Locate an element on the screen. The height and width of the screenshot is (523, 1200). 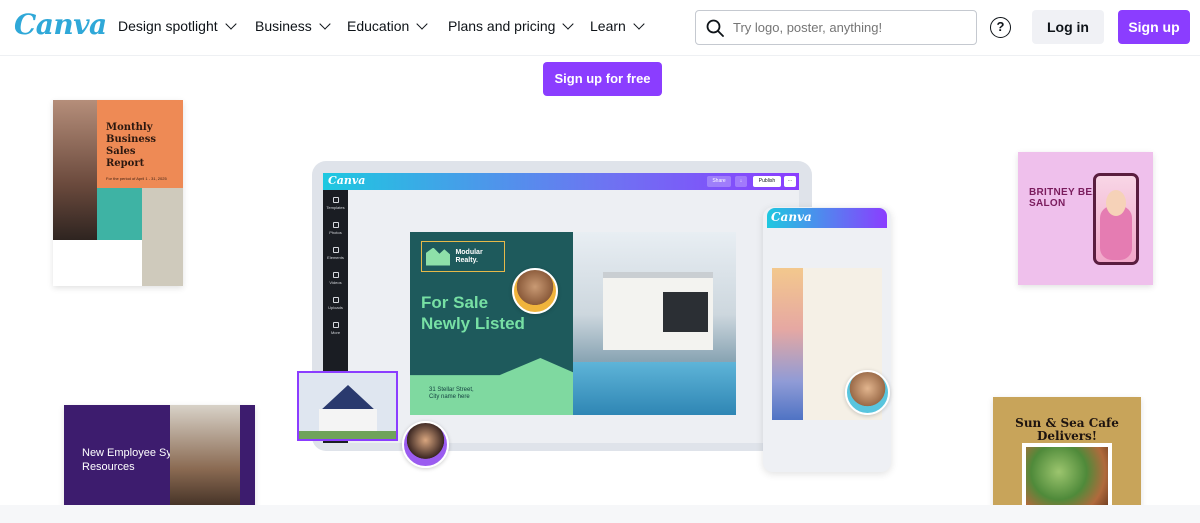
more-icon is located at coordinates (335, 325).